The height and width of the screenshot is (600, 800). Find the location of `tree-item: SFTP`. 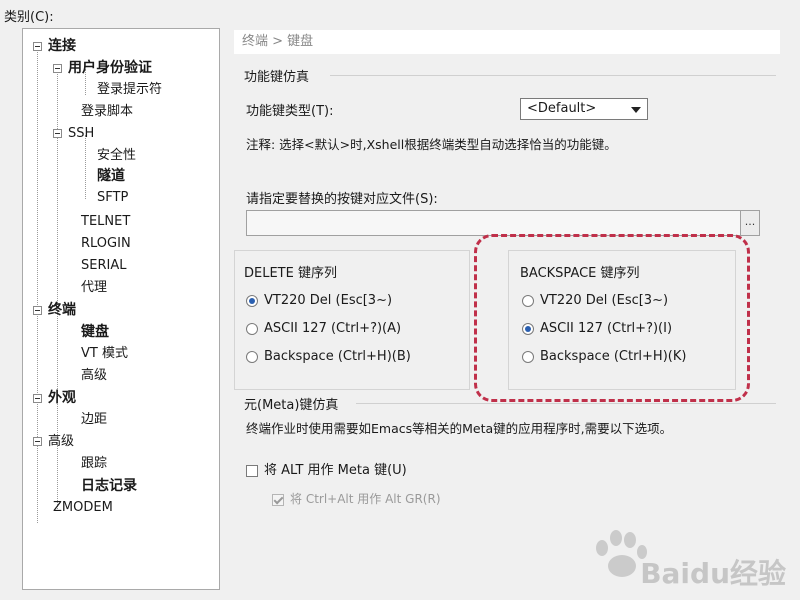

tree-item: SFTP is located at coordinates (112, 198).